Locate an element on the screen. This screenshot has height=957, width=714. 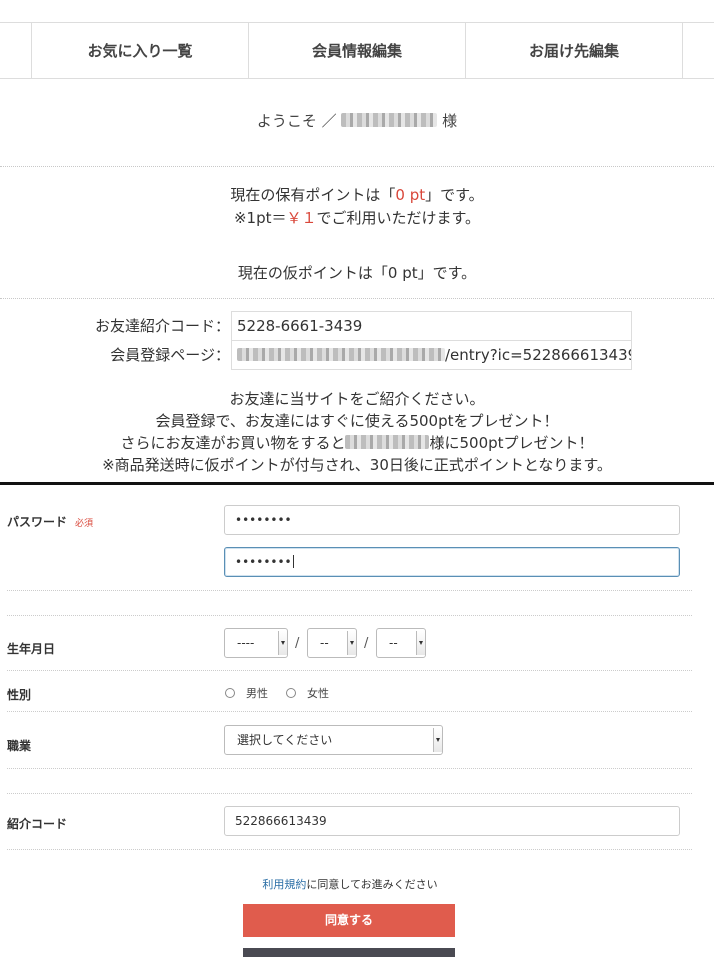
password-confirm-input: •••••••• is located at coordinates (452, 562).